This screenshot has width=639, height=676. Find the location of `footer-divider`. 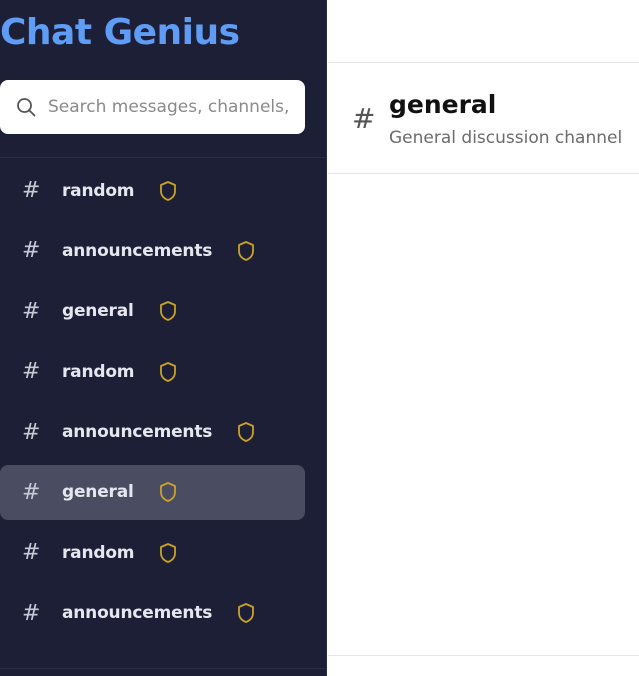

footer-divider is located at coordinates (483, 655).